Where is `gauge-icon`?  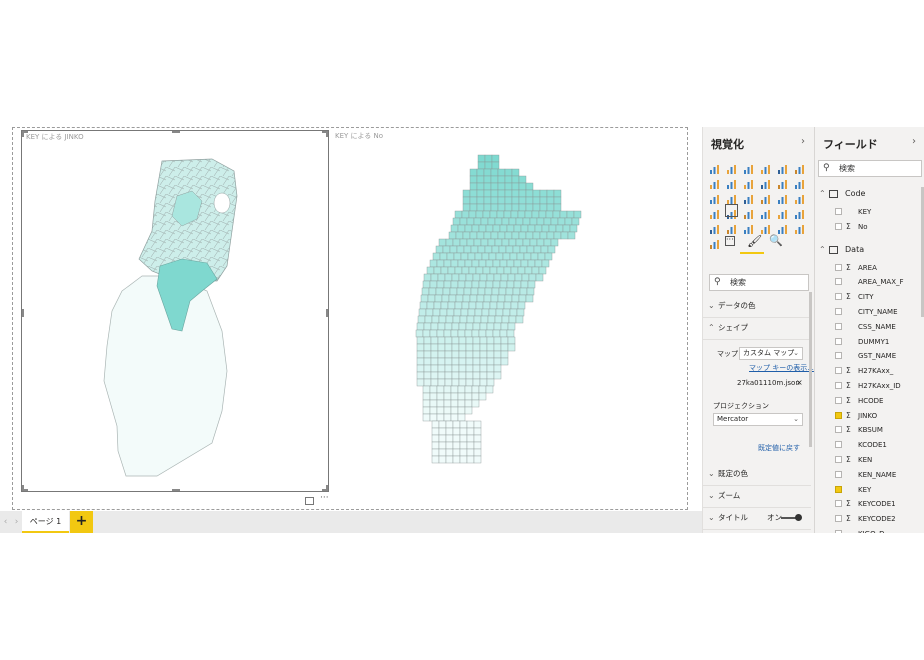
gauge-icon is located at coordinates (765, 212).